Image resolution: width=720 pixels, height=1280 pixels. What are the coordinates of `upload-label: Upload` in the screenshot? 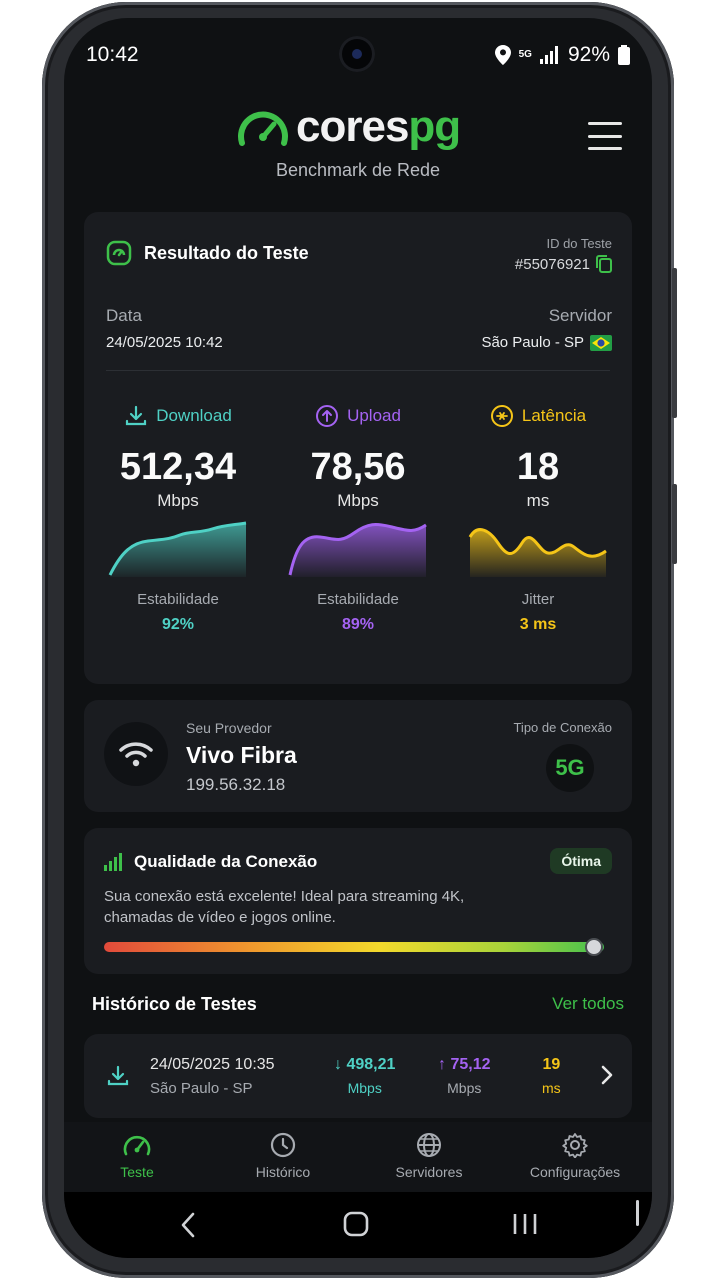 It's located at (374, 415).